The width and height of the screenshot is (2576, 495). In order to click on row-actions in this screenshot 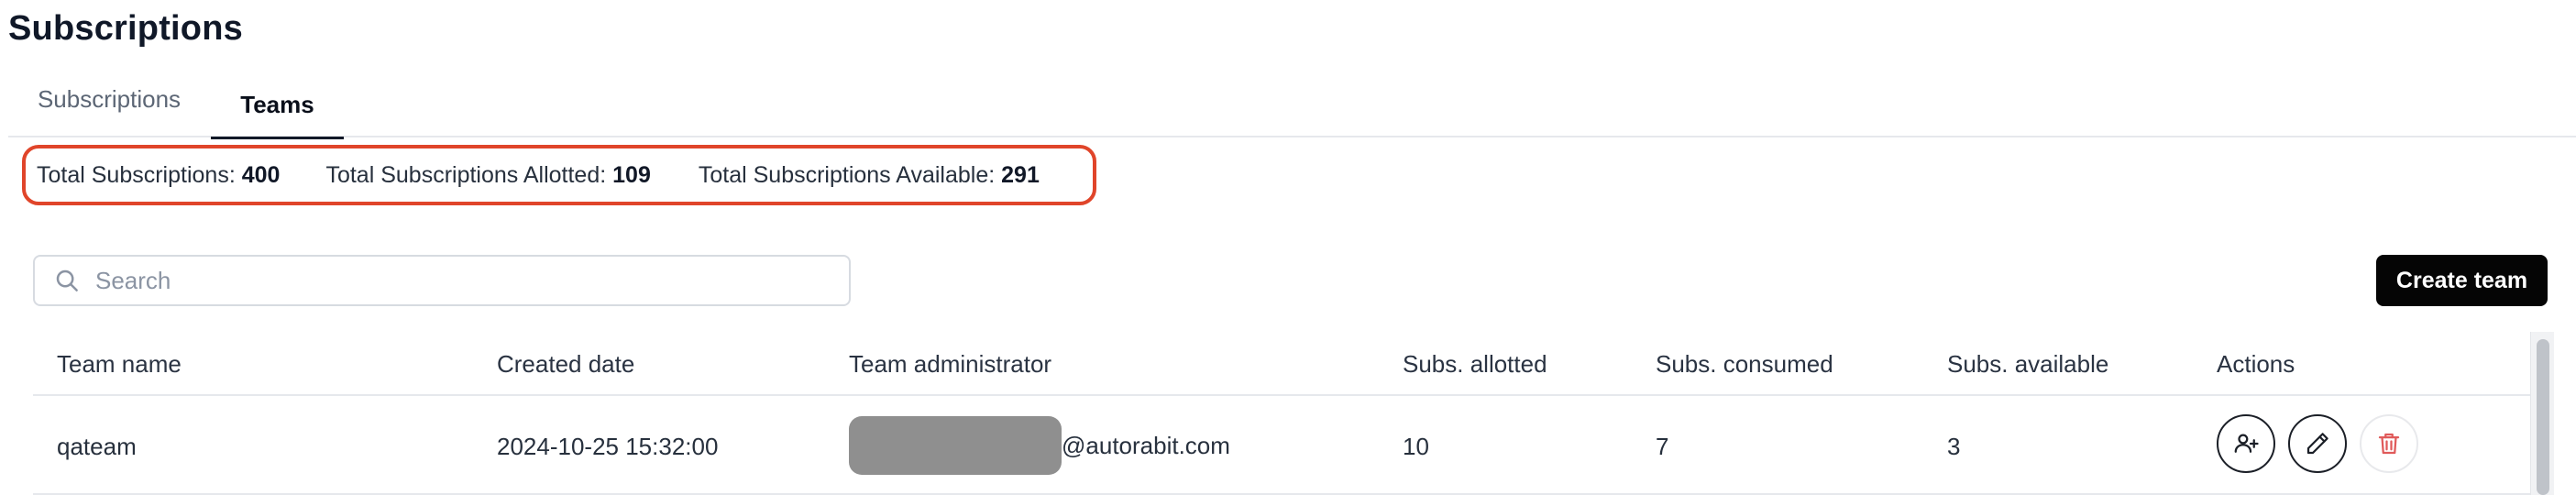, I will do `click(2317, 443)`.